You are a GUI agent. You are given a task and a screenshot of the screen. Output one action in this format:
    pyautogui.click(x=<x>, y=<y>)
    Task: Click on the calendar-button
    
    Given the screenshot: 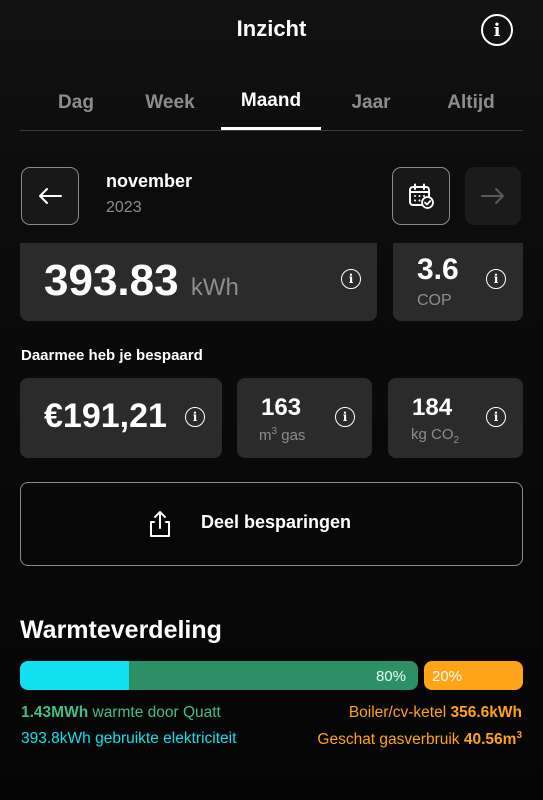 What is the action you would take?
    pyautogui.click(x=421, y=196)
    